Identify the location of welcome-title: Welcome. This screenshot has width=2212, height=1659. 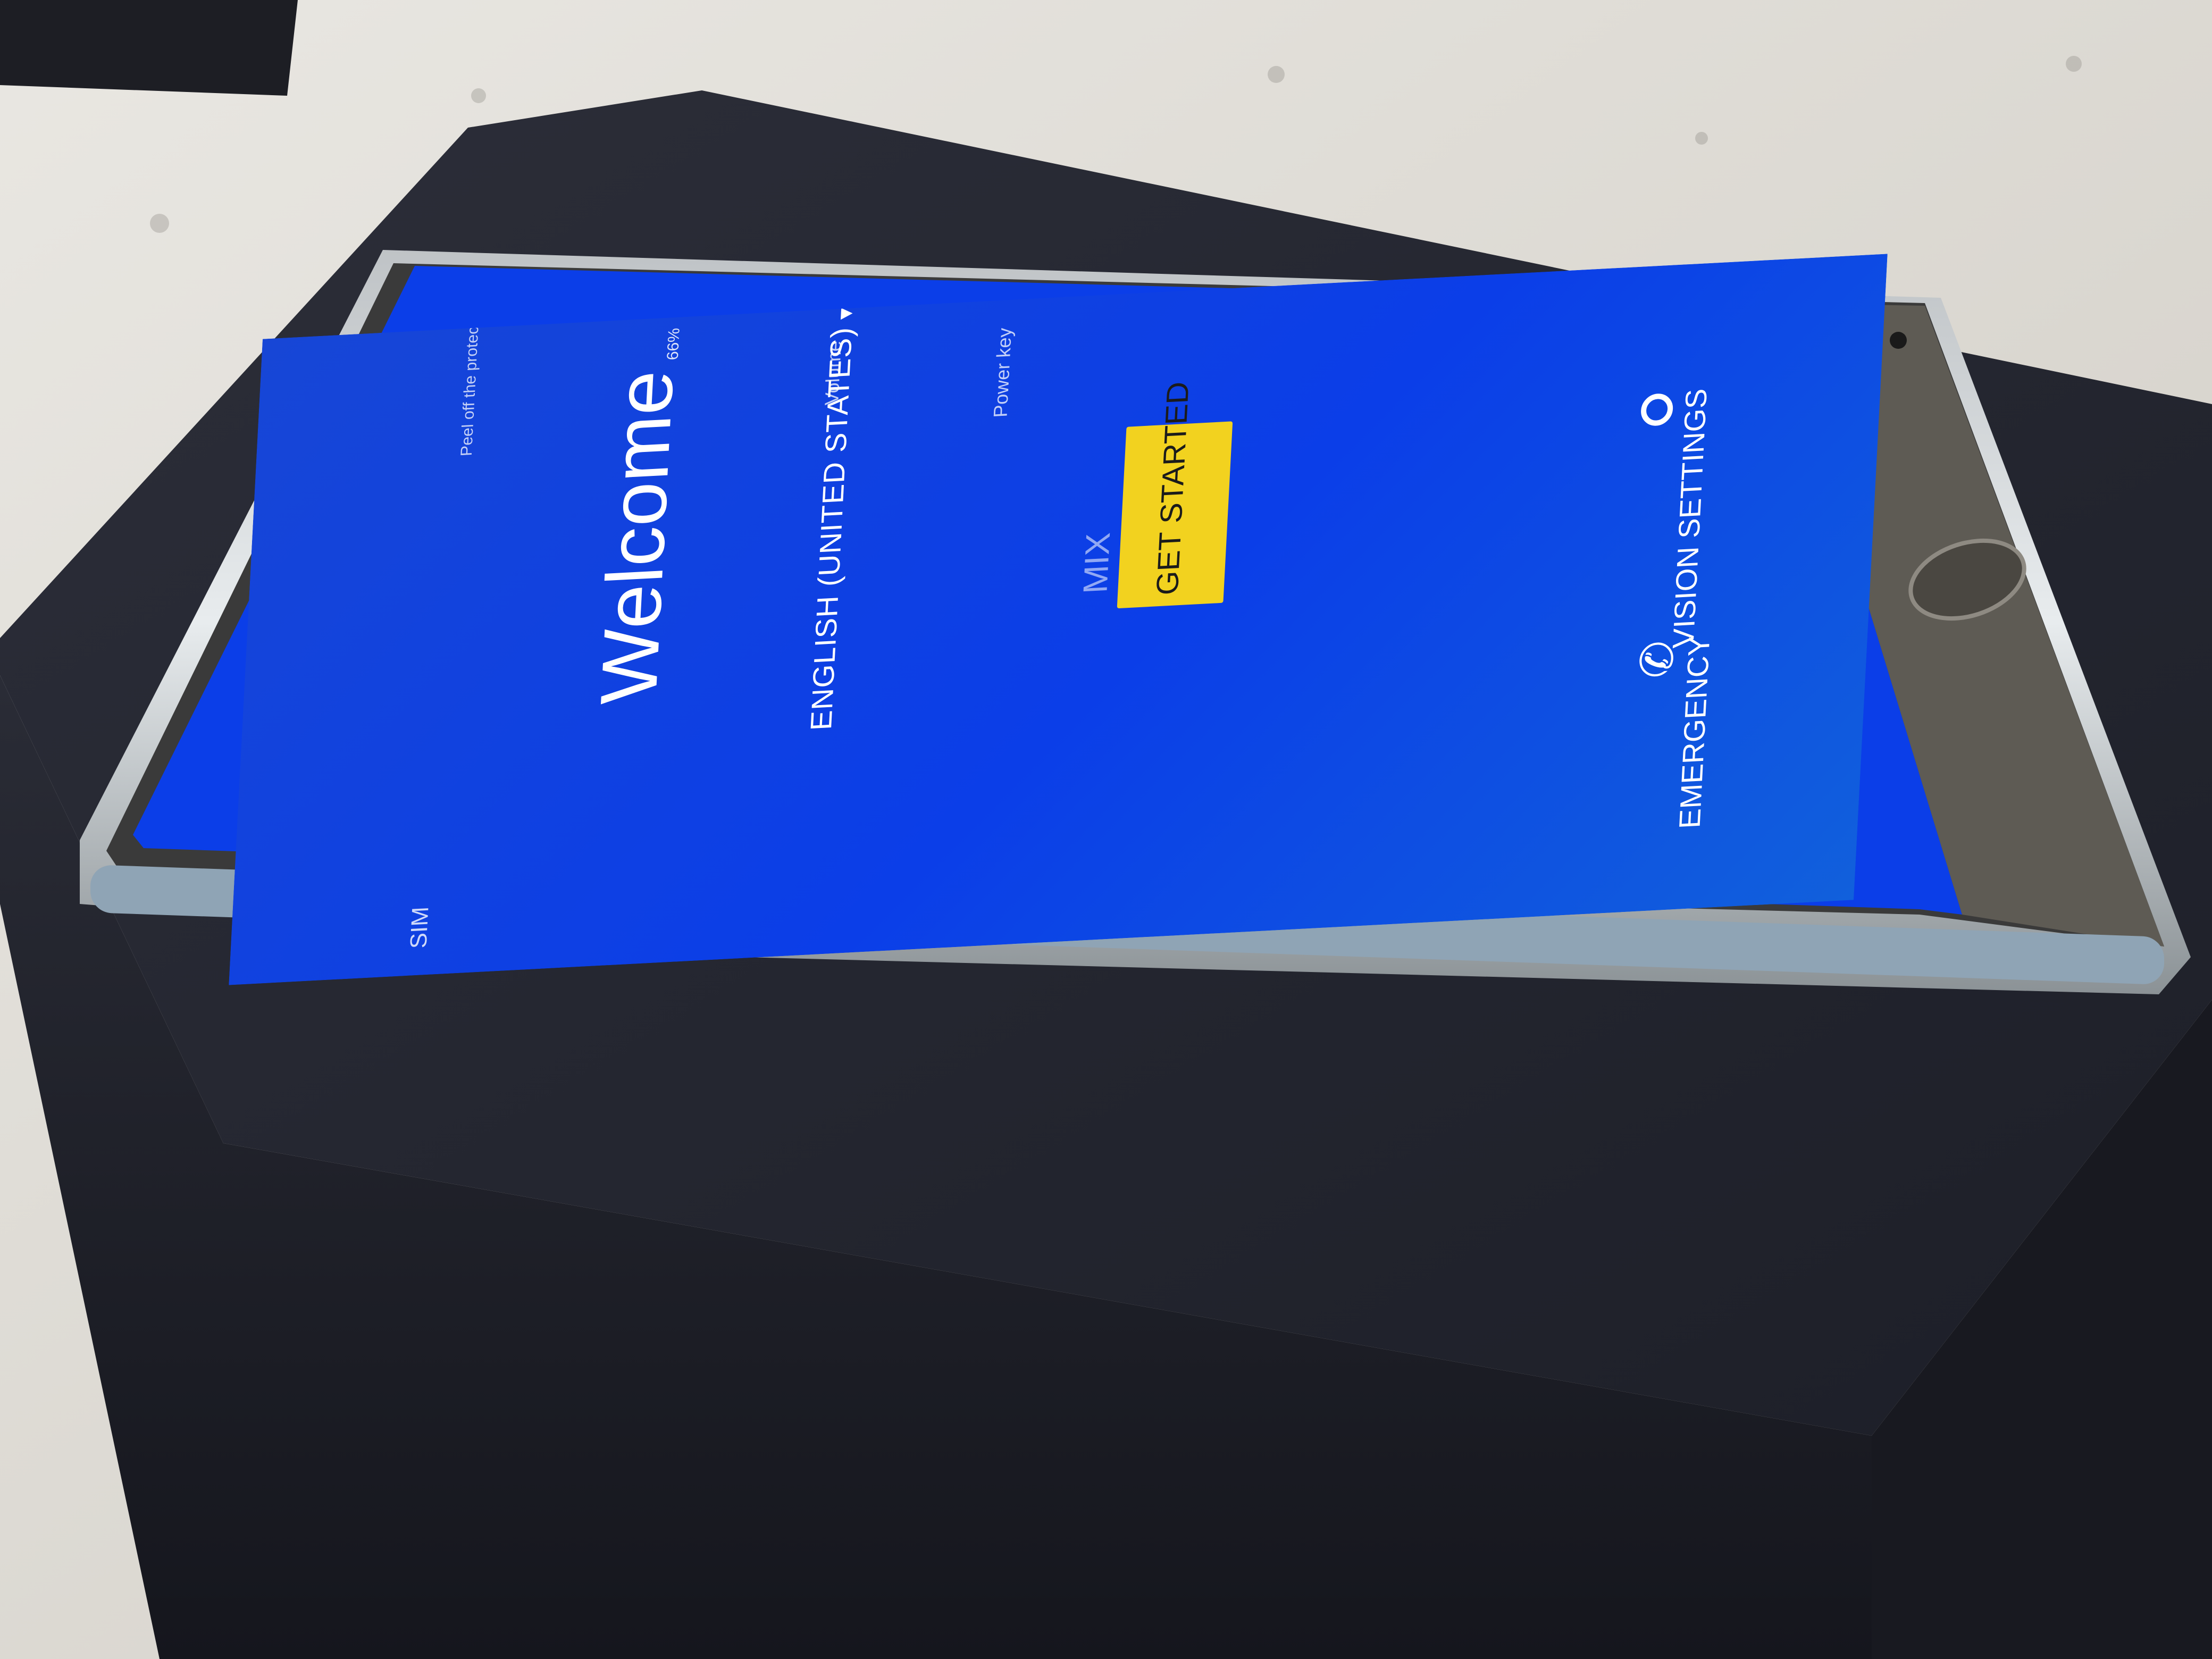
(636, 537).